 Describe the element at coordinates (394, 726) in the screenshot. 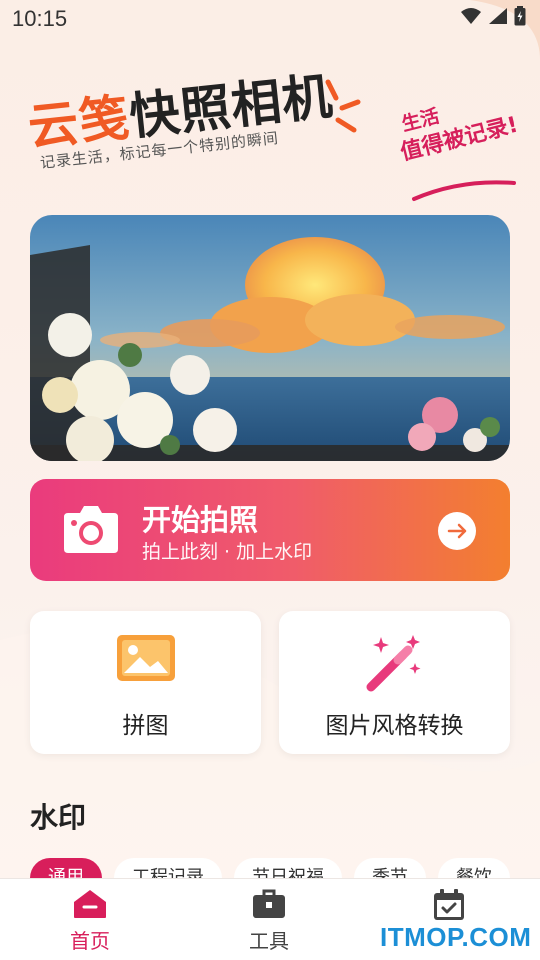

I see `style-transfer-label: 图片风格转换` at that location.